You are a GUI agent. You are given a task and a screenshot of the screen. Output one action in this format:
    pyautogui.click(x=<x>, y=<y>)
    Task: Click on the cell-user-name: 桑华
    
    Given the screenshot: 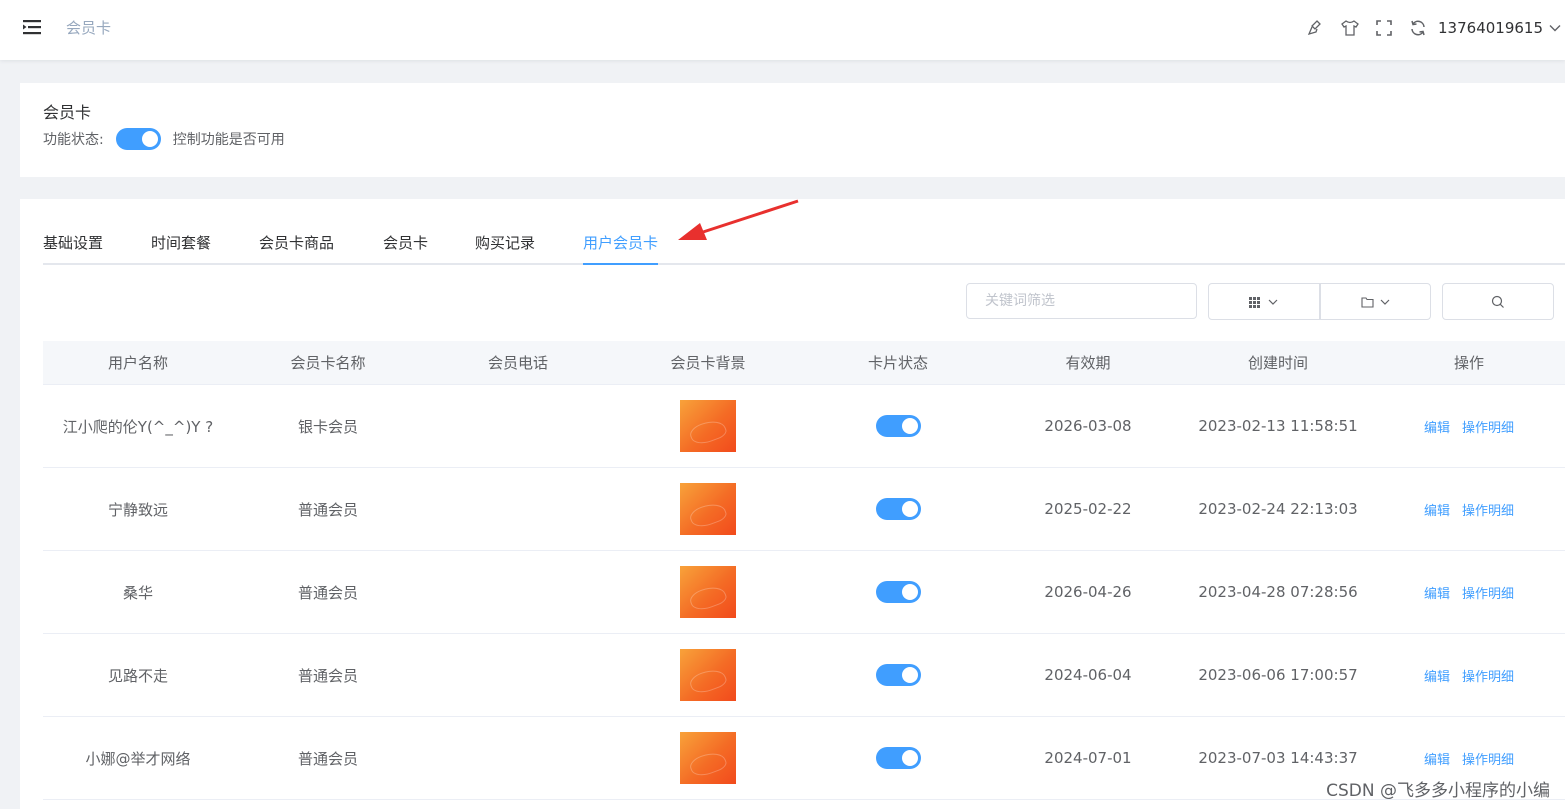 What is the action you would take?
    pyautogui.click(x=137, y=592)
    